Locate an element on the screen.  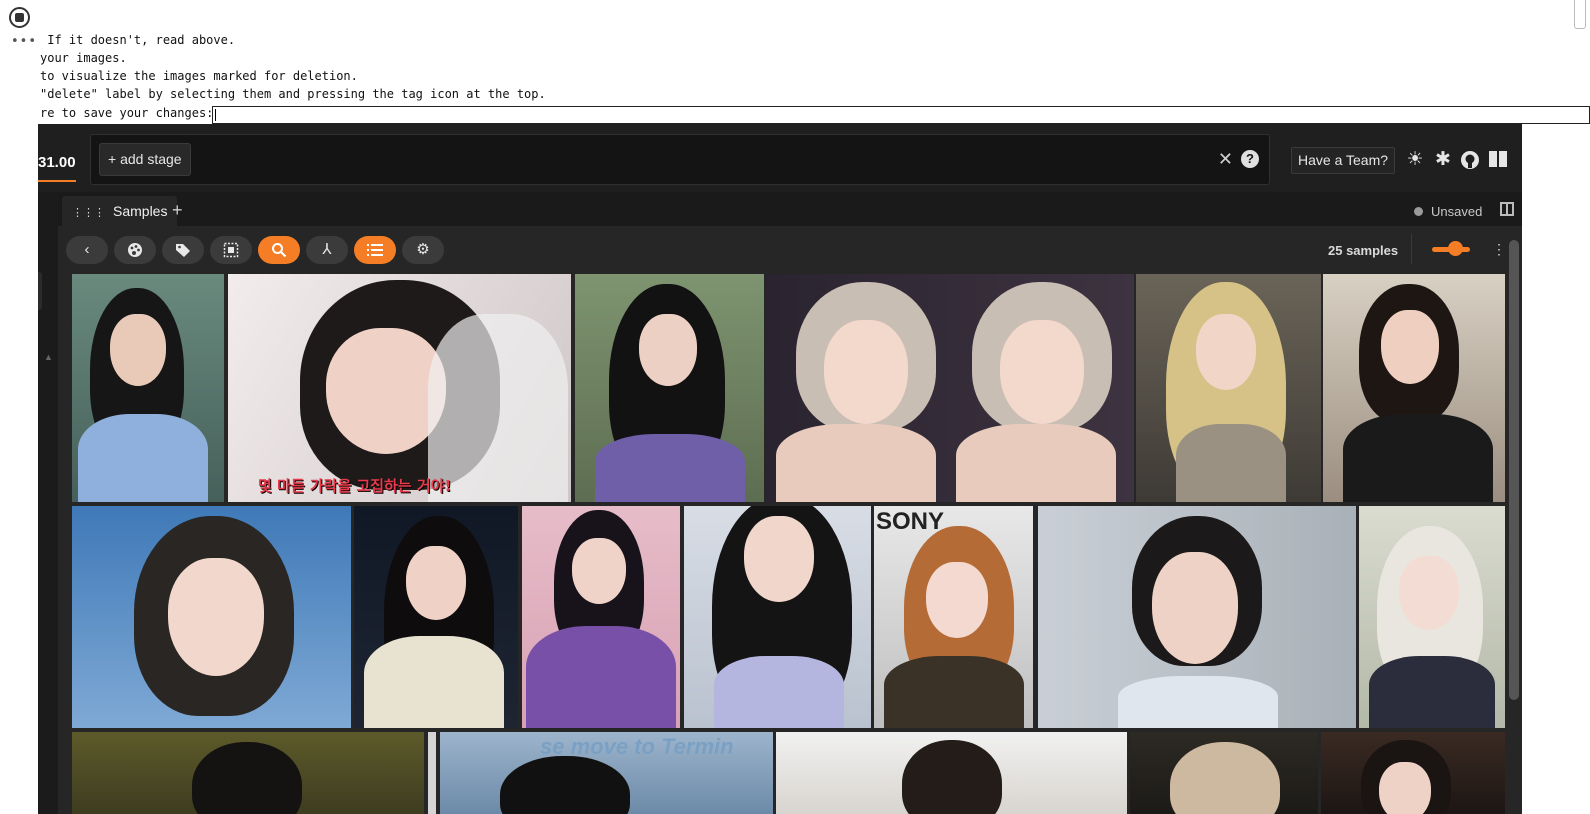
output-line-1: If it doesn't, read above. is located at coordinates (138, 40).